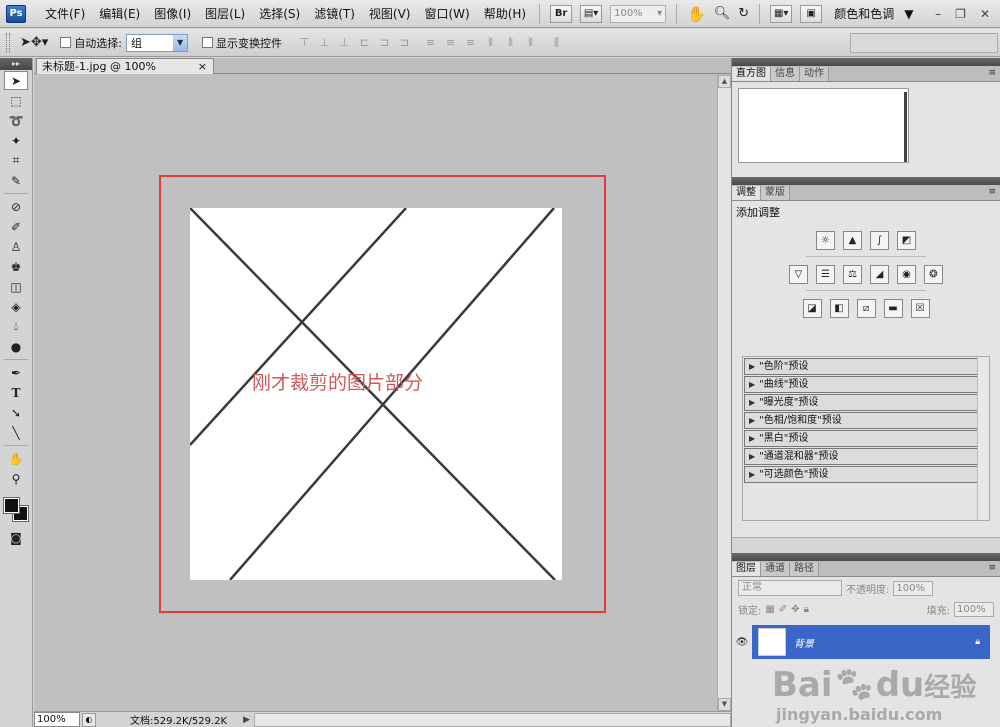 This screenshot has height=727, width=1000. I want to click on document-tab: 未标题-1.jpg @ 100%(RGB/8) * ×, so click(125, 73).